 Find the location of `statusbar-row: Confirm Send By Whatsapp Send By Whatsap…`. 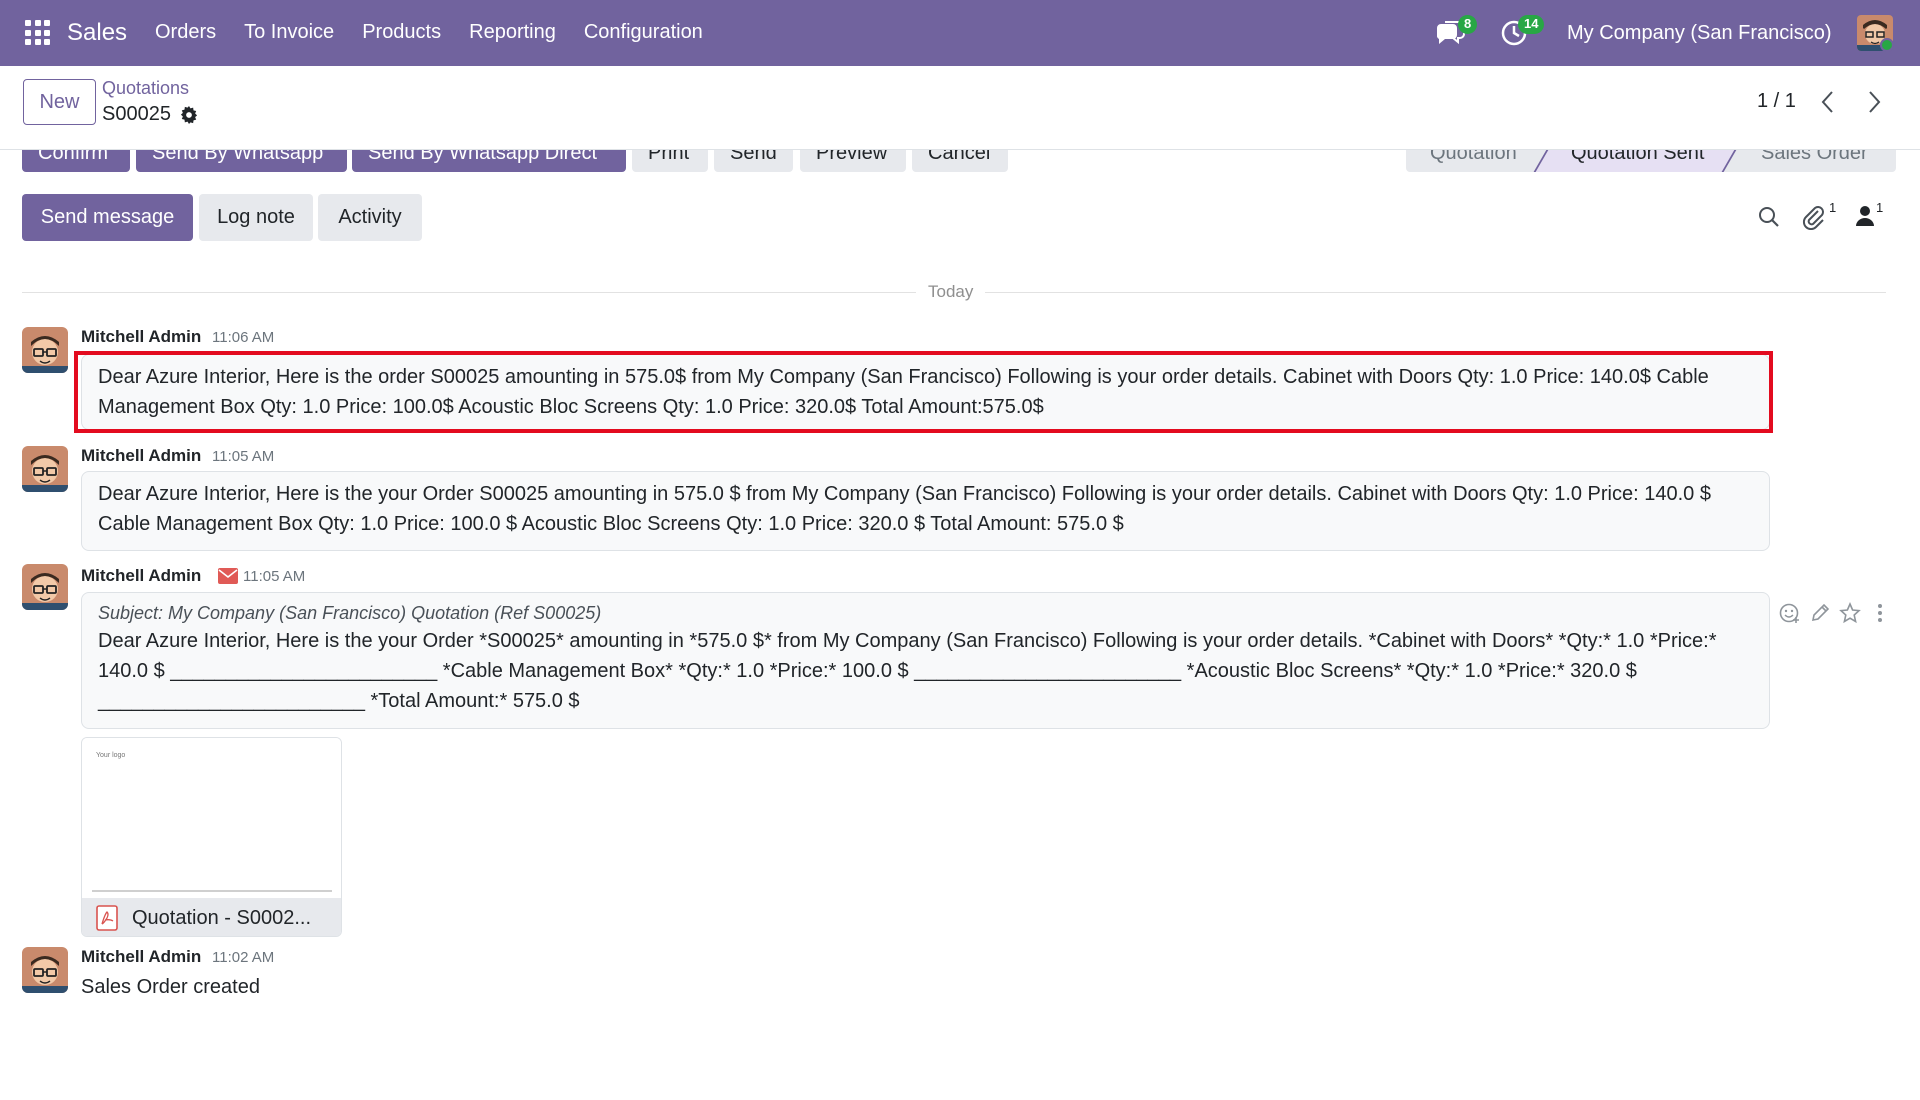

statusbar-row: Confirm Send By Whatsapp Send By Whatsap… is located at coordinates (960, 161).